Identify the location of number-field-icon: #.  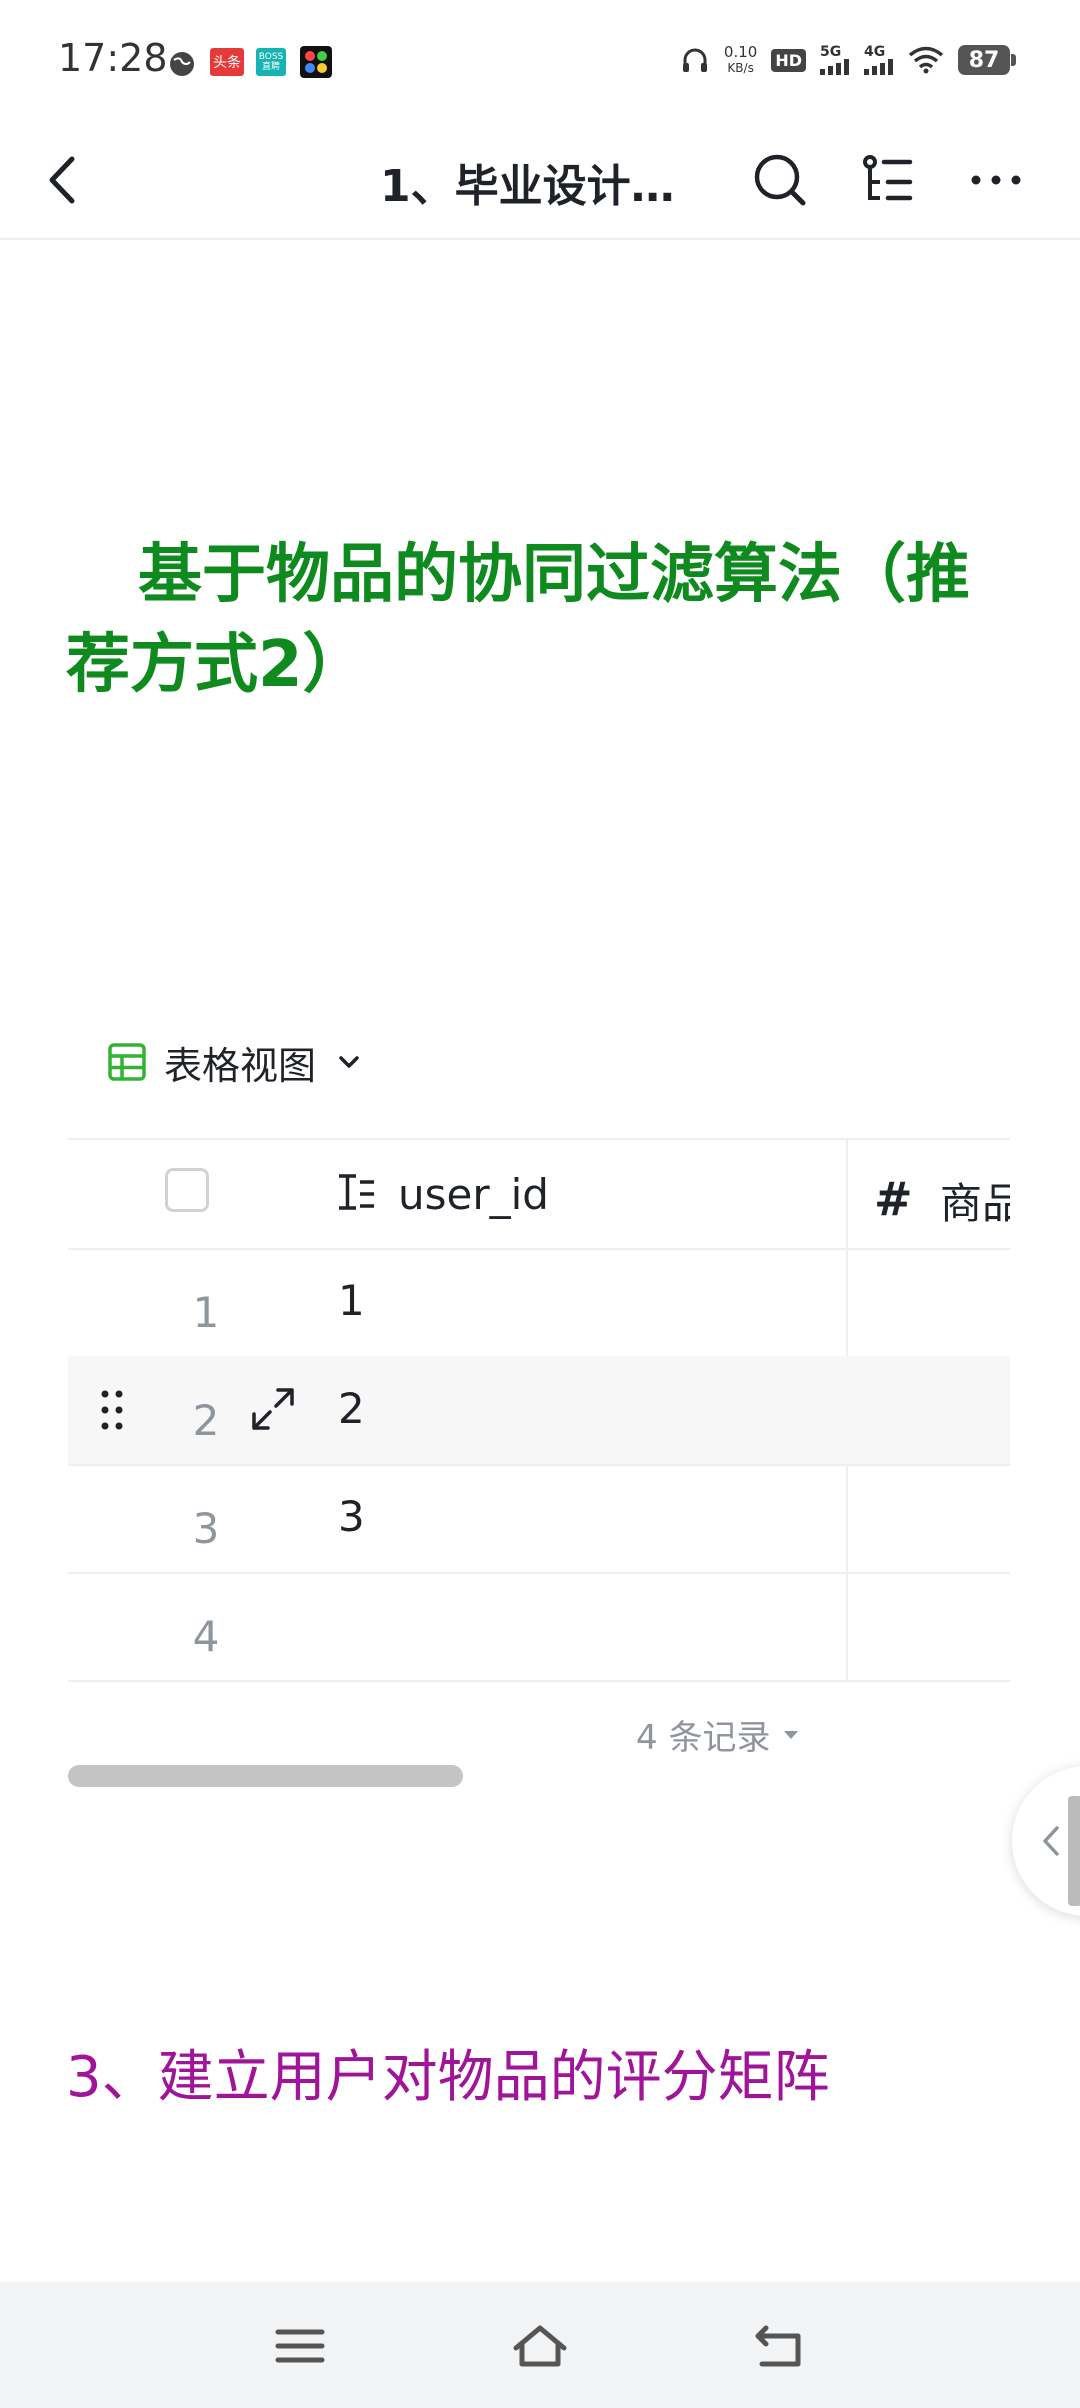
(893, 1199).